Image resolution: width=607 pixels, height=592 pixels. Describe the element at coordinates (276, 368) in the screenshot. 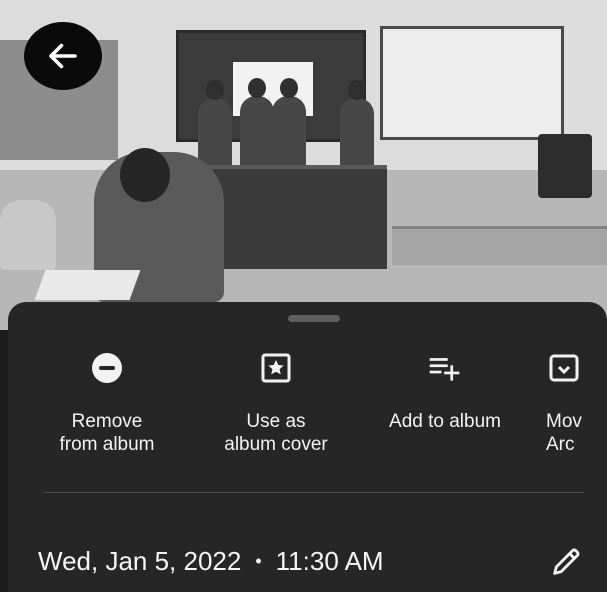

I see `album-cover-star-icon` at that location.